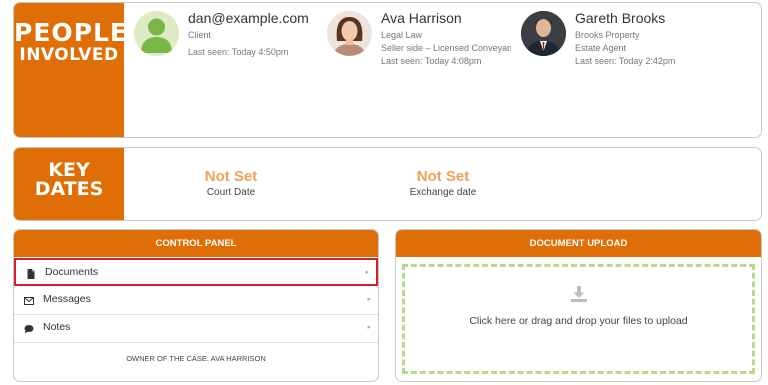  What do you see at coordinates (578, 294) in the screenshot?
I see `download-icon` at bounding box center [578, 294].